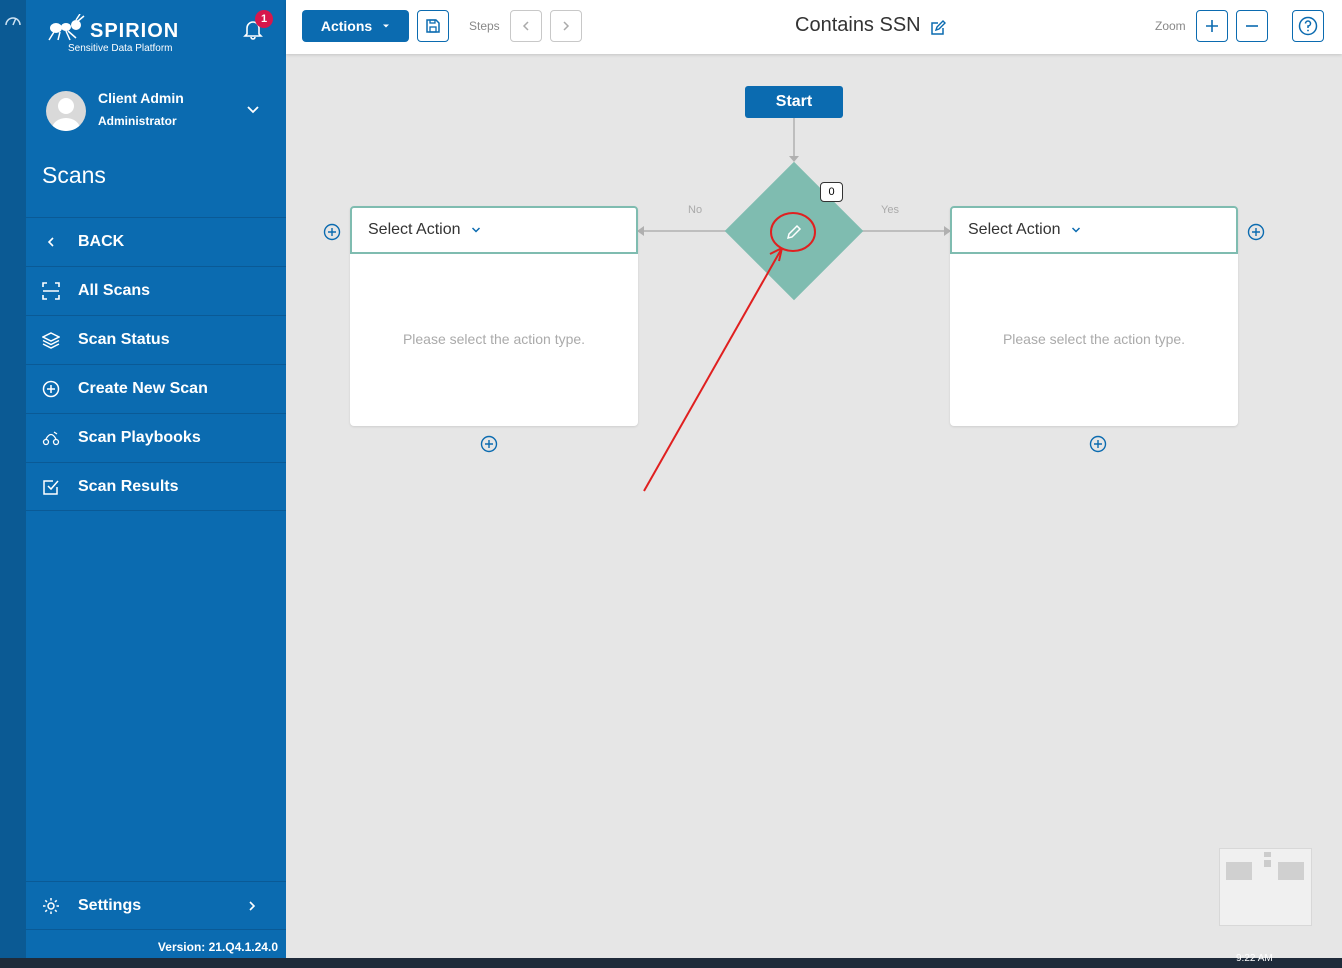  What do you see at coordinates (332, 232) in the screenshot?
I see `add-left-icon` at bounding box center [332, 232].